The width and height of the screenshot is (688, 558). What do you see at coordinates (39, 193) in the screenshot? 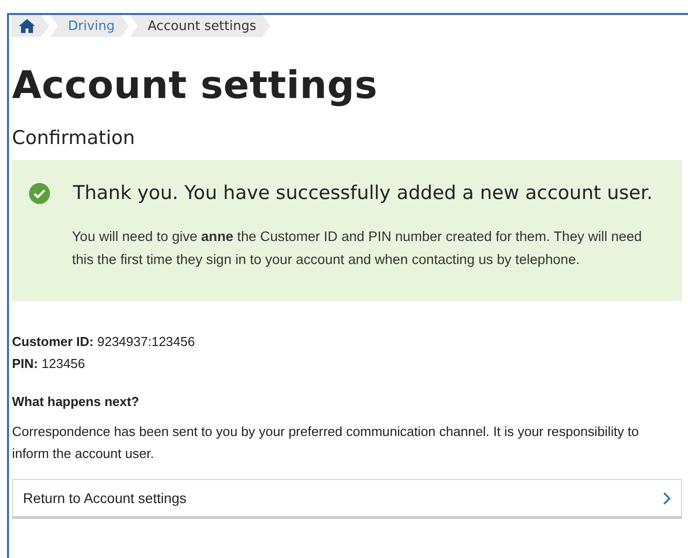
I see `check-icon` at bounding box center [39, 193].